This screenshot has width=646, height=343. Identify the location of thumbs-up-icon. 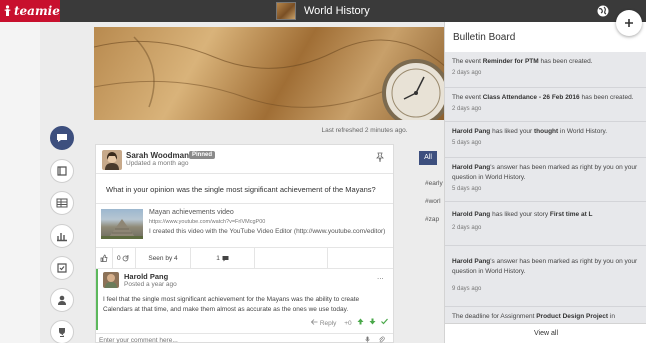
(104, 258).